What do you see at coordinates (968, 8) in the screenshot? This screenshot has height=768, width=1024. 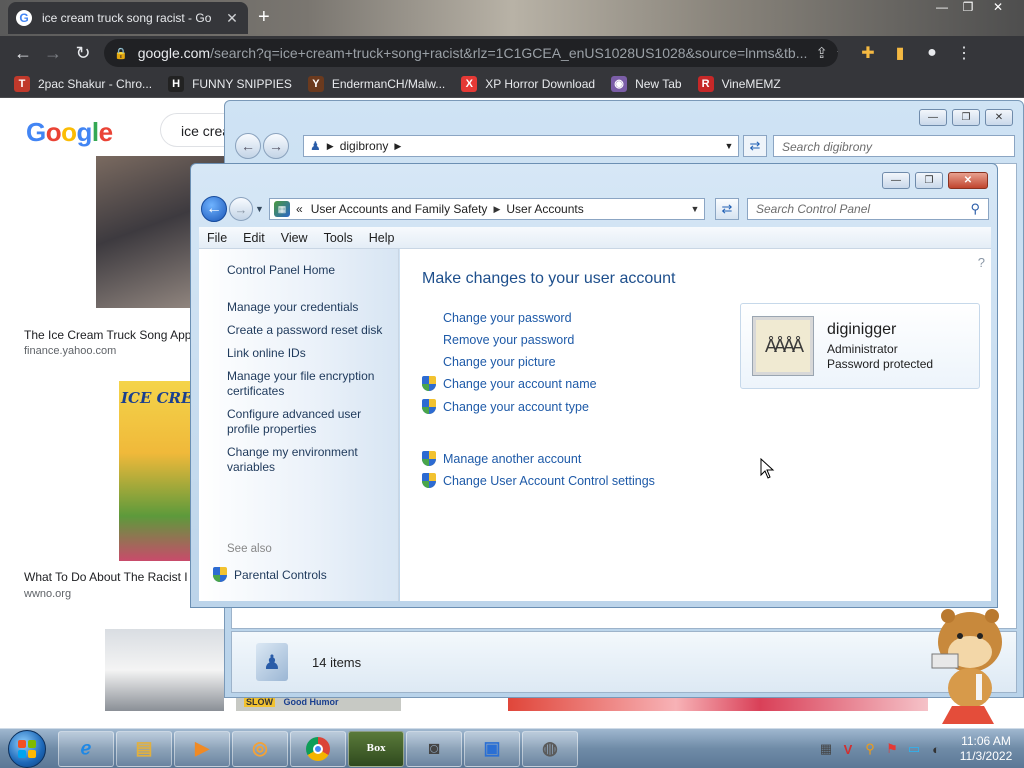 I see `chrome-restore-icon: ❐` at bounding box center [968, 8].